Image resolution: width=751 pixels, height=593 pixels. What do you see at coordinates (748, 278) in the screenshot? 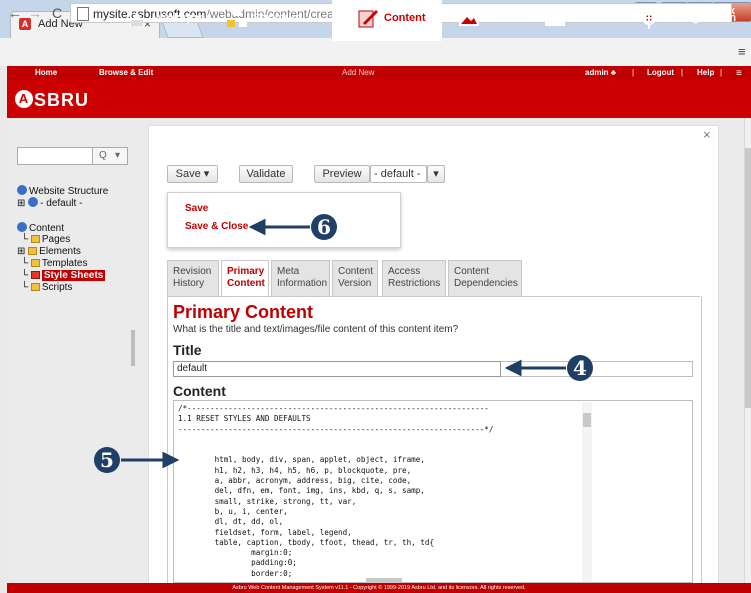
I see `window-scrollbar-thumb` at bounding box center [748, 278].